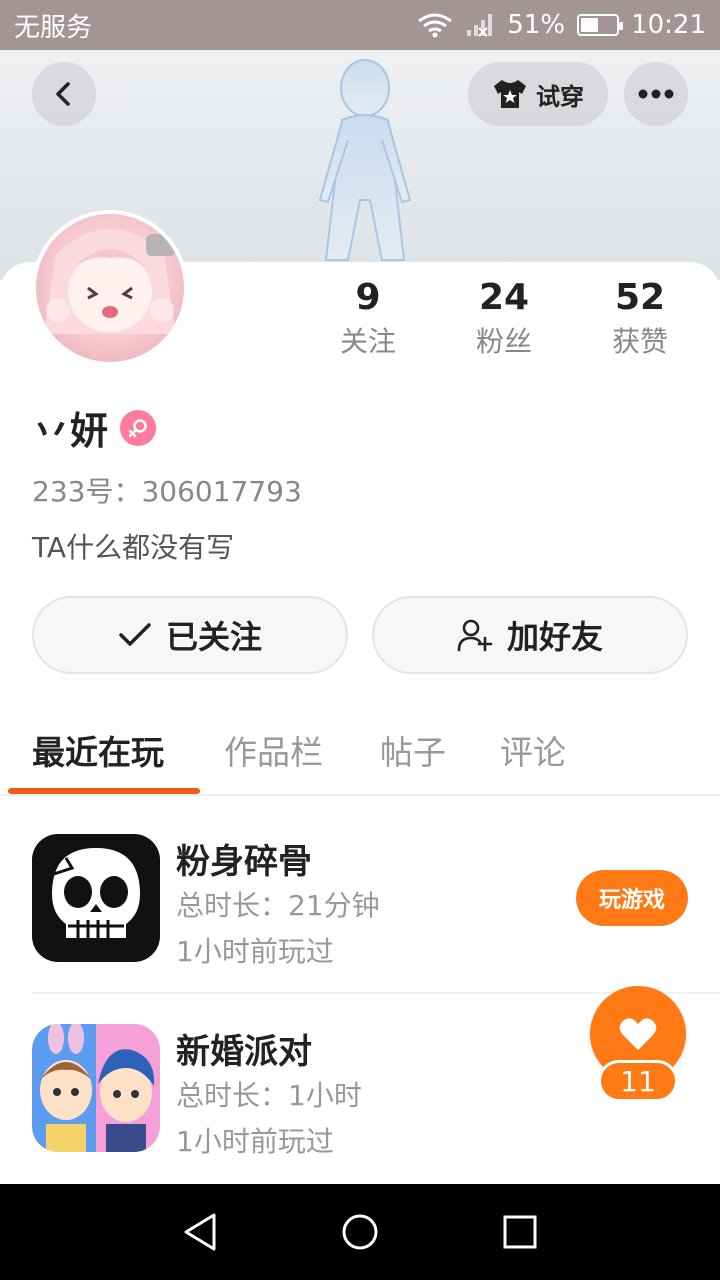 Image resolution: width=720 pixels, height=1280 pixels. I want to click on heart-icon, so click(638, 1034).